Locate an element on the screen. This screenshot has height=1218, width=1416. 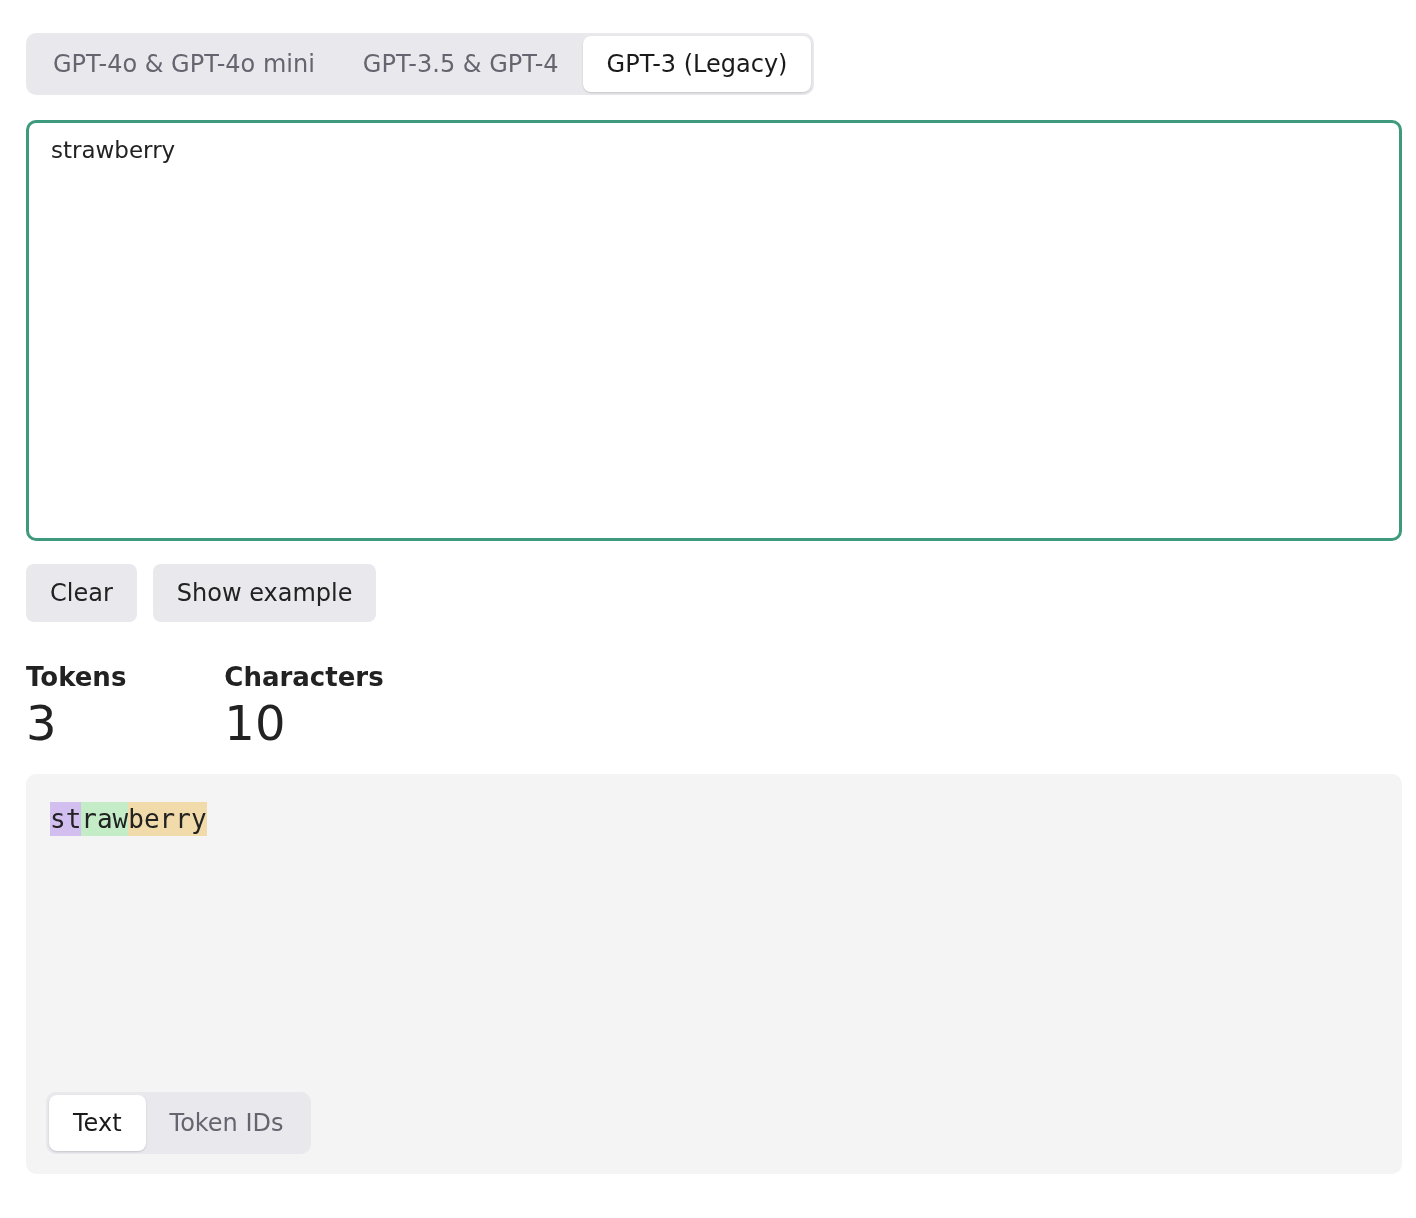
show-example-button: Show example is located at coordinates (264, 593).